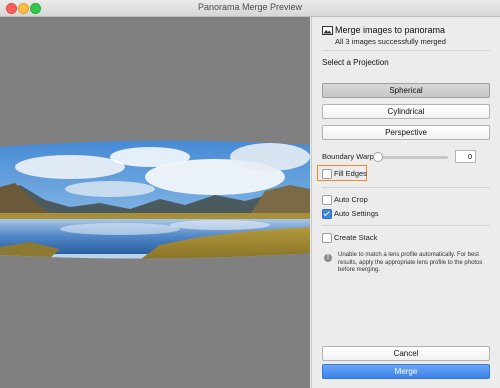 The image size is (500, 388). Describe the element at coordinates (327, 238) in the screenshot. I see `create-stack-checkbox` at that location.